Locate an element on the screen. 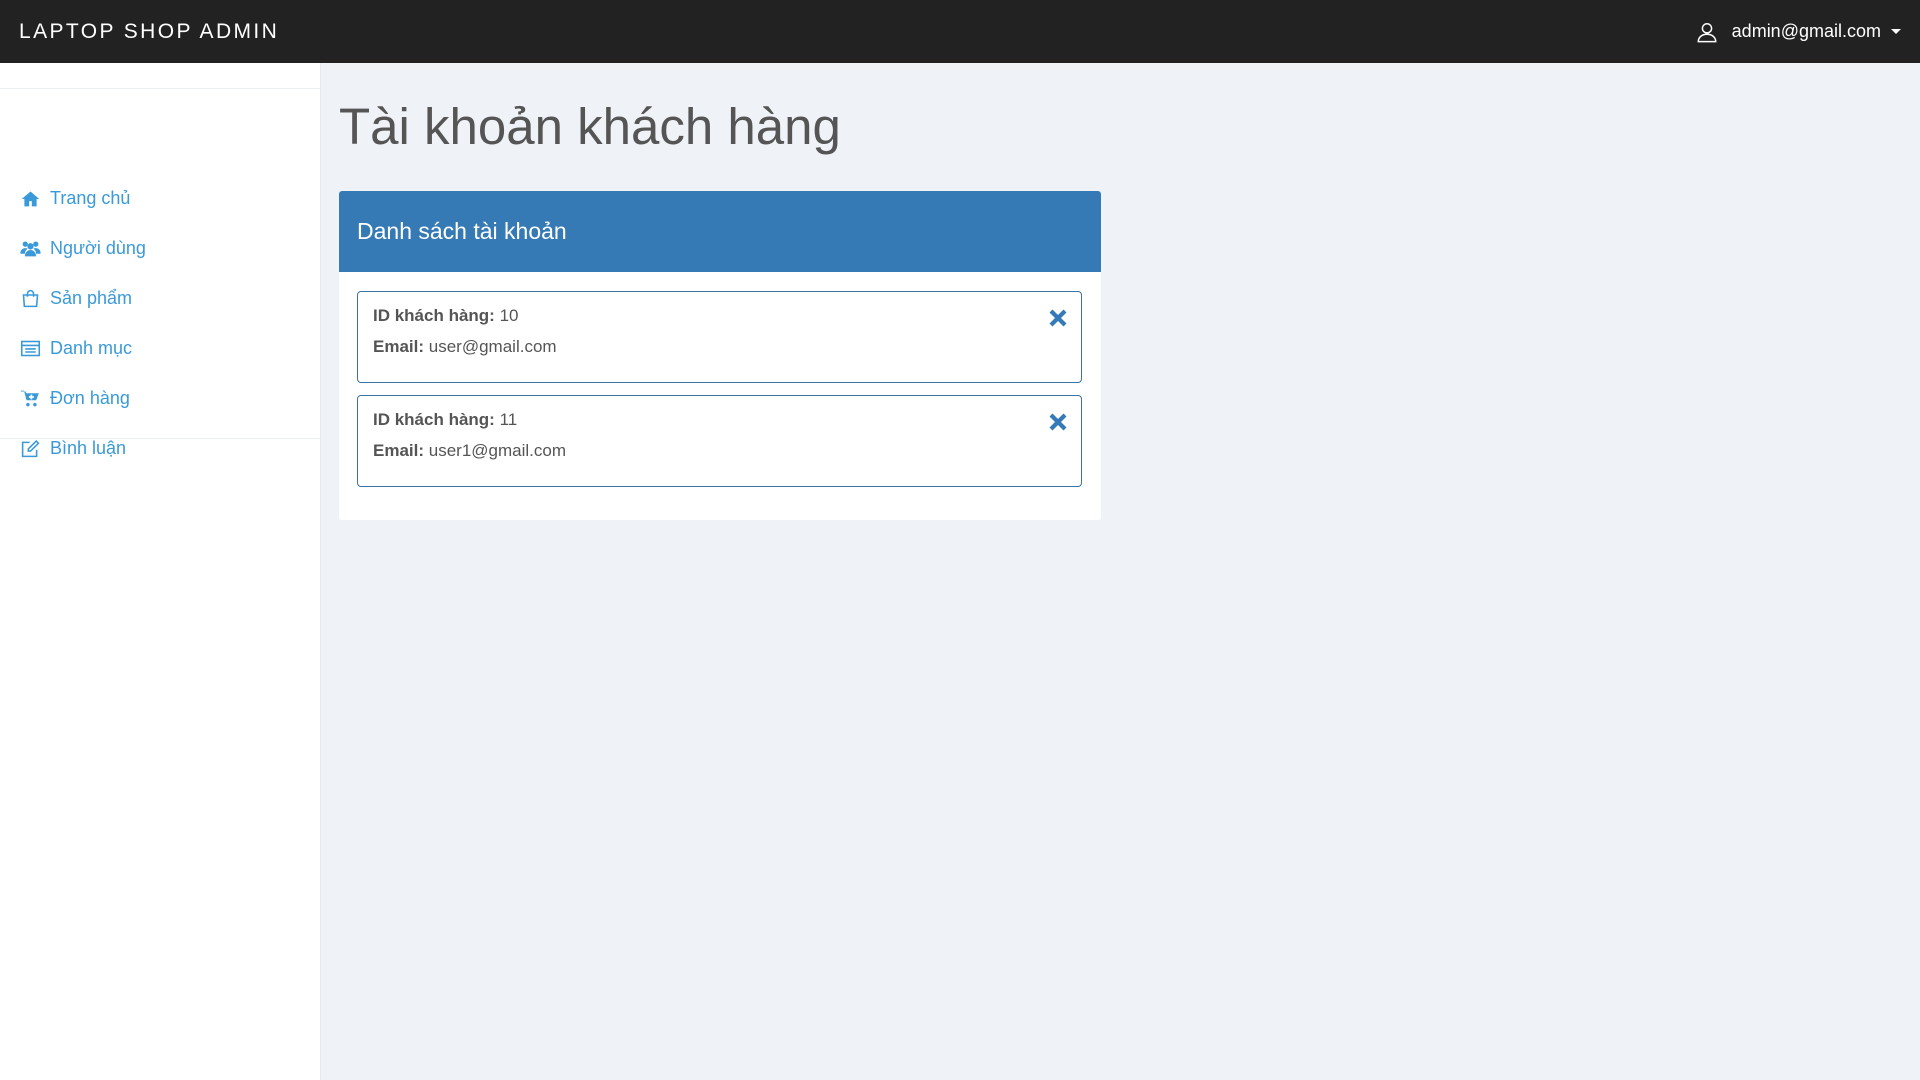 This screenshot has width=1920, height=1080. top-navbar: LAPTOP SHOP ADMIN admin@gmail.com is located at coordinates (960, 31).